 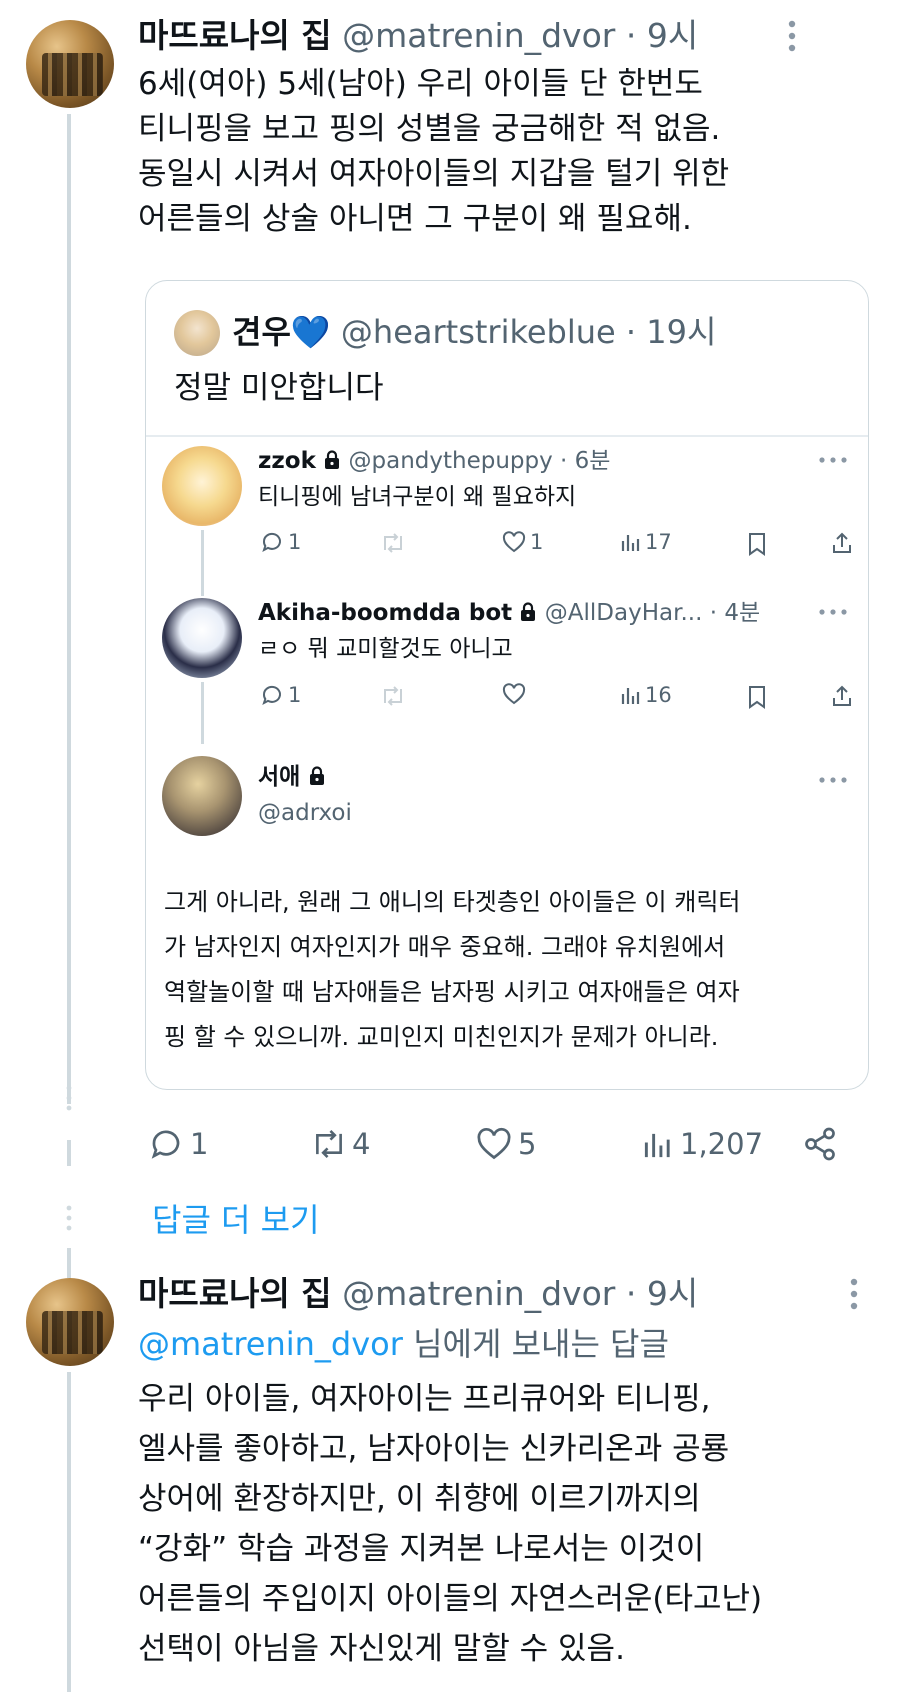 I want to click on reply-line: 핑 할 수 있으니까. 교미인지 미친인지가 문제가 아니라., so click(x=441, y=1037).